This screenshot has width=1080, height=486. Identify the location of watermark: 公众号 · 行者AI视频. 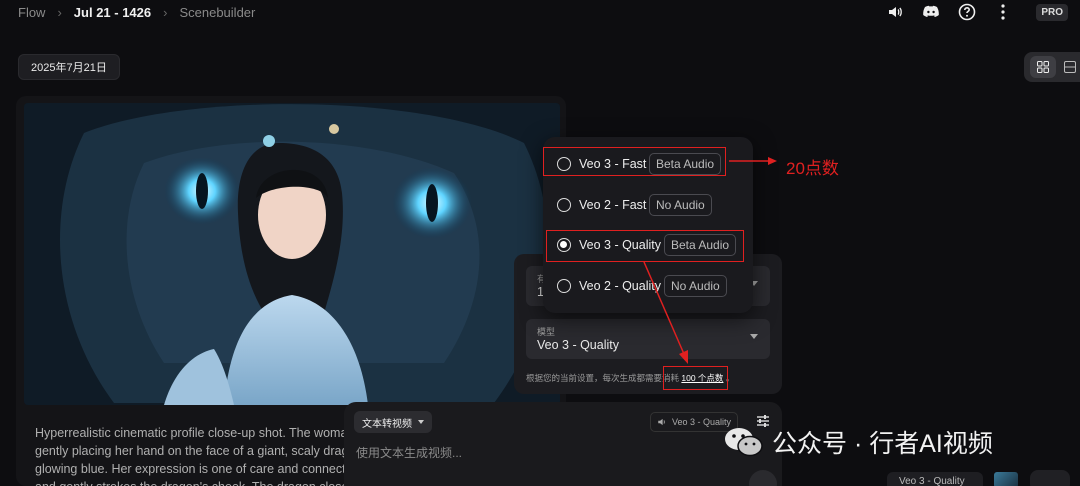
(858, 442).